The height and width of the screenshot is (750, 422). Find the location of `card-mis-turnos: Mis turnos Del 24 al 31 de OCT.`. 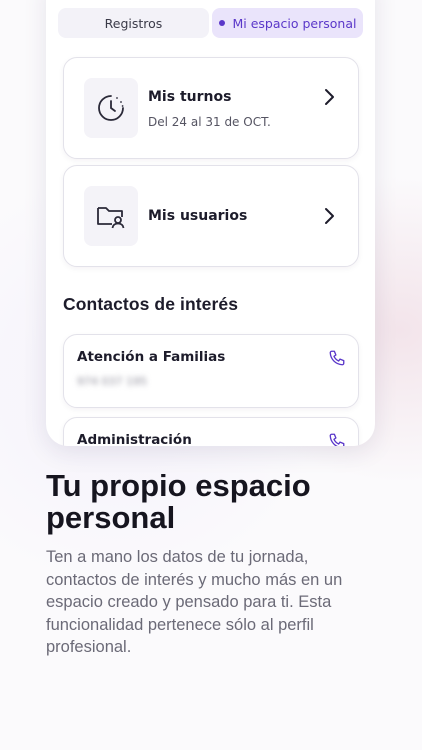

card-mis-turnos: Mis turnos Del 24 al 31 de OCT. is located at coordinates (211, 108).